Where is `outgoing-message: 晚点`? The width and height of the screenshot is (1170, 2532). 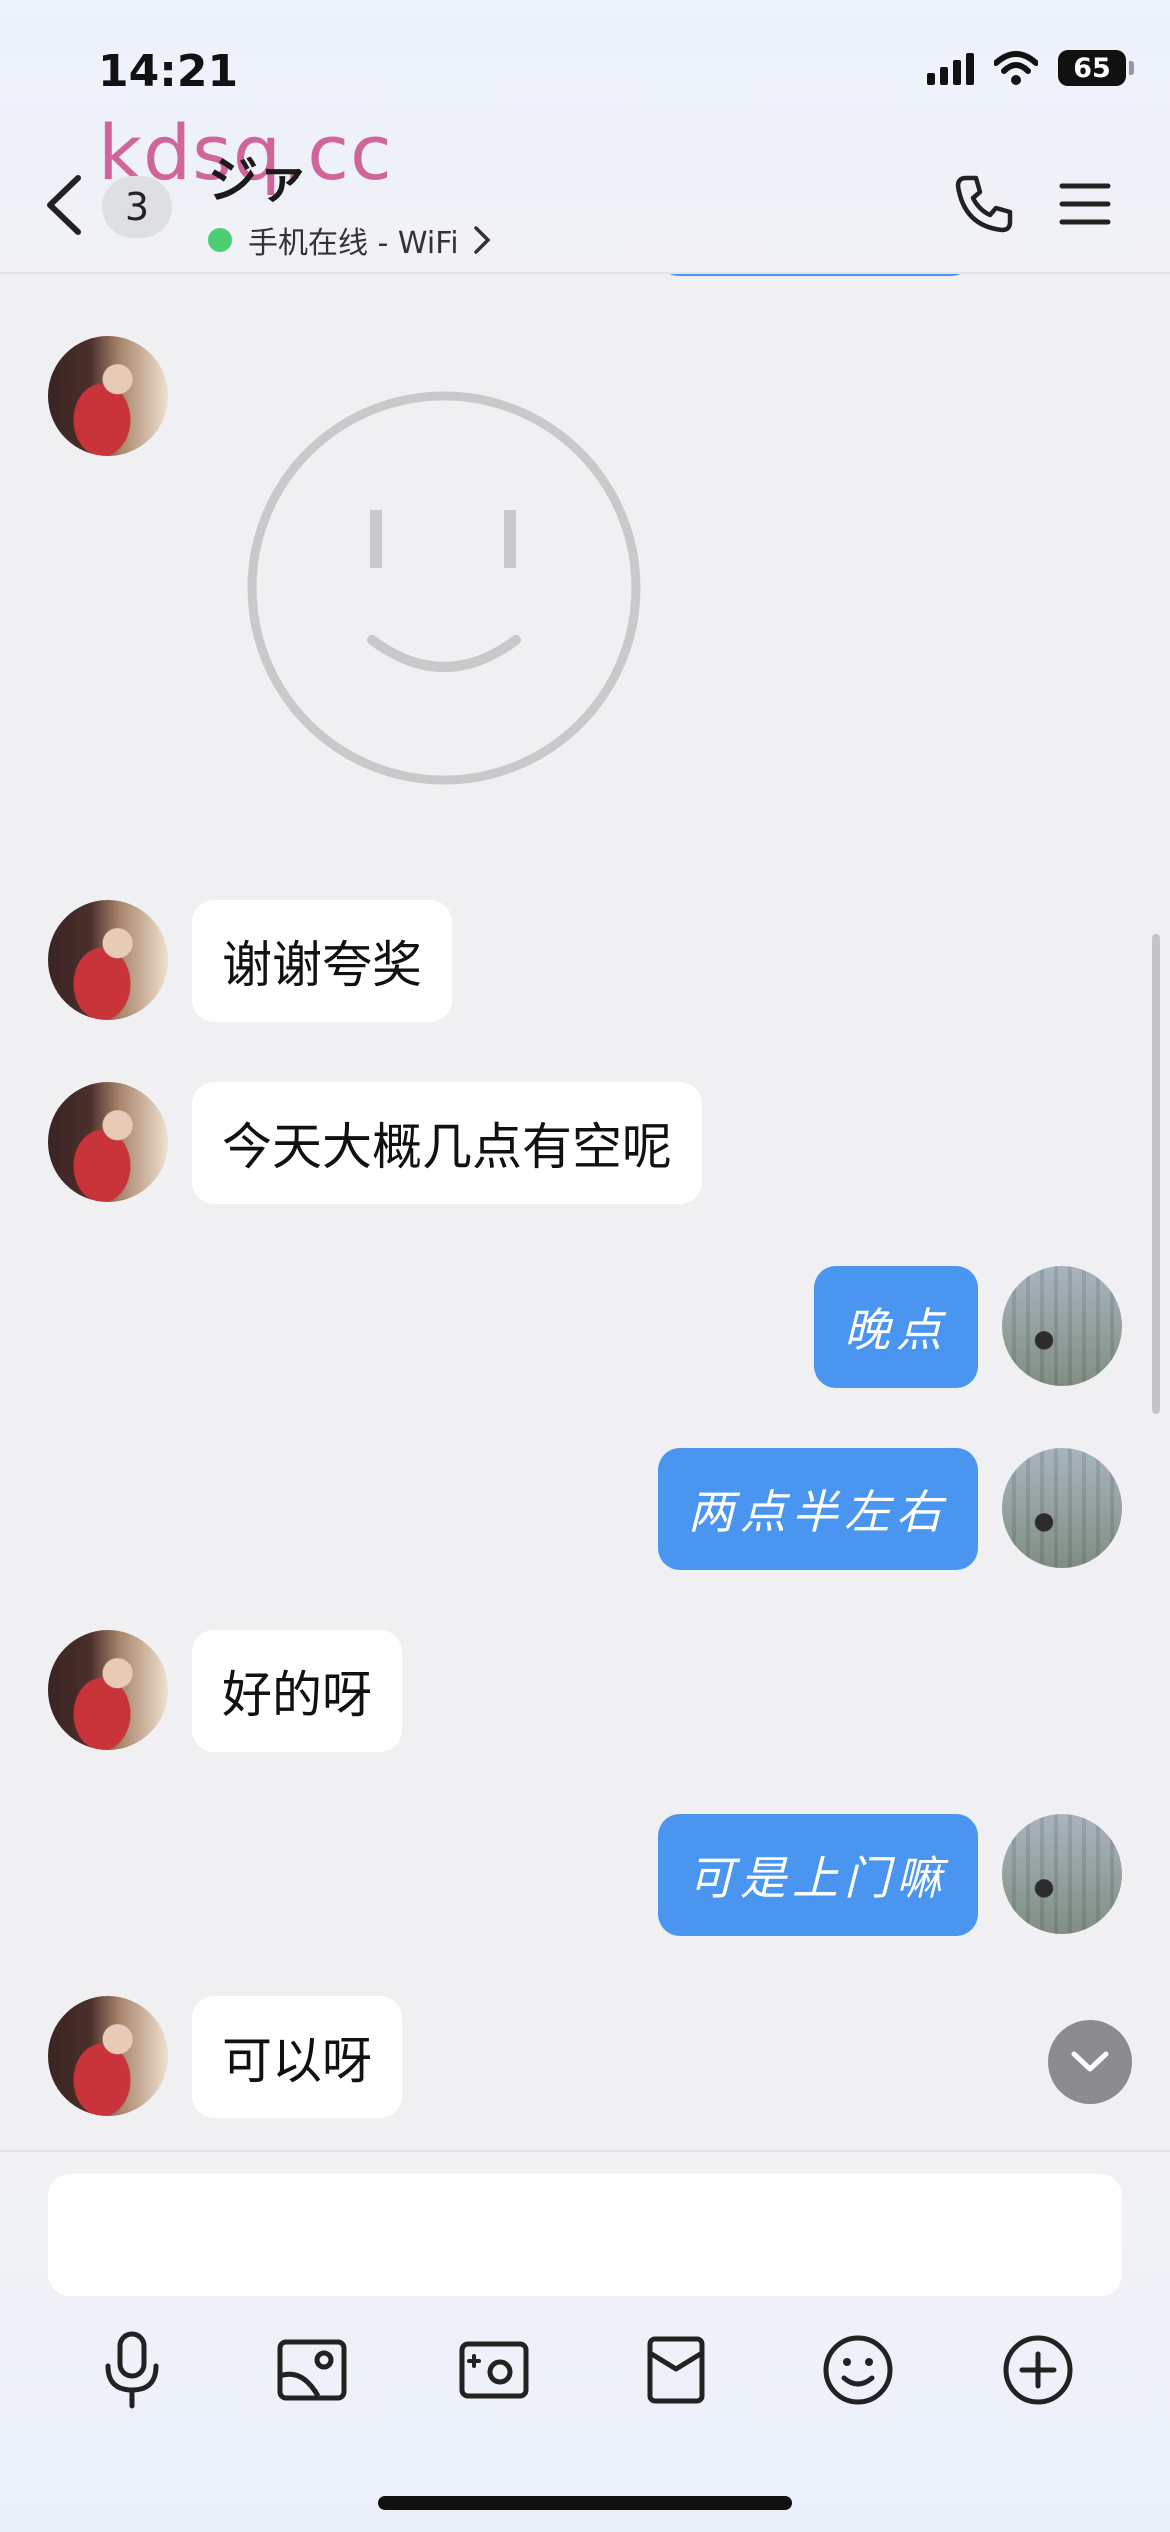
outgoing-message: 晚点 is located at coordinates (896, 1327).